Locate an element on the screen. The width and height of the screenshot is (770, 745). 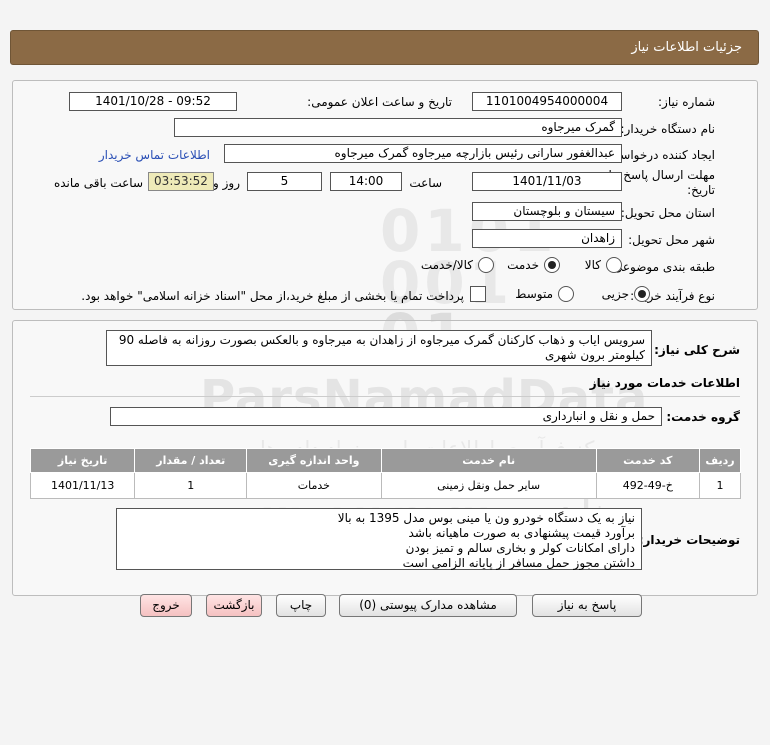
respond-button: پاسخ به نیاز is located at coordinates (587, 605).